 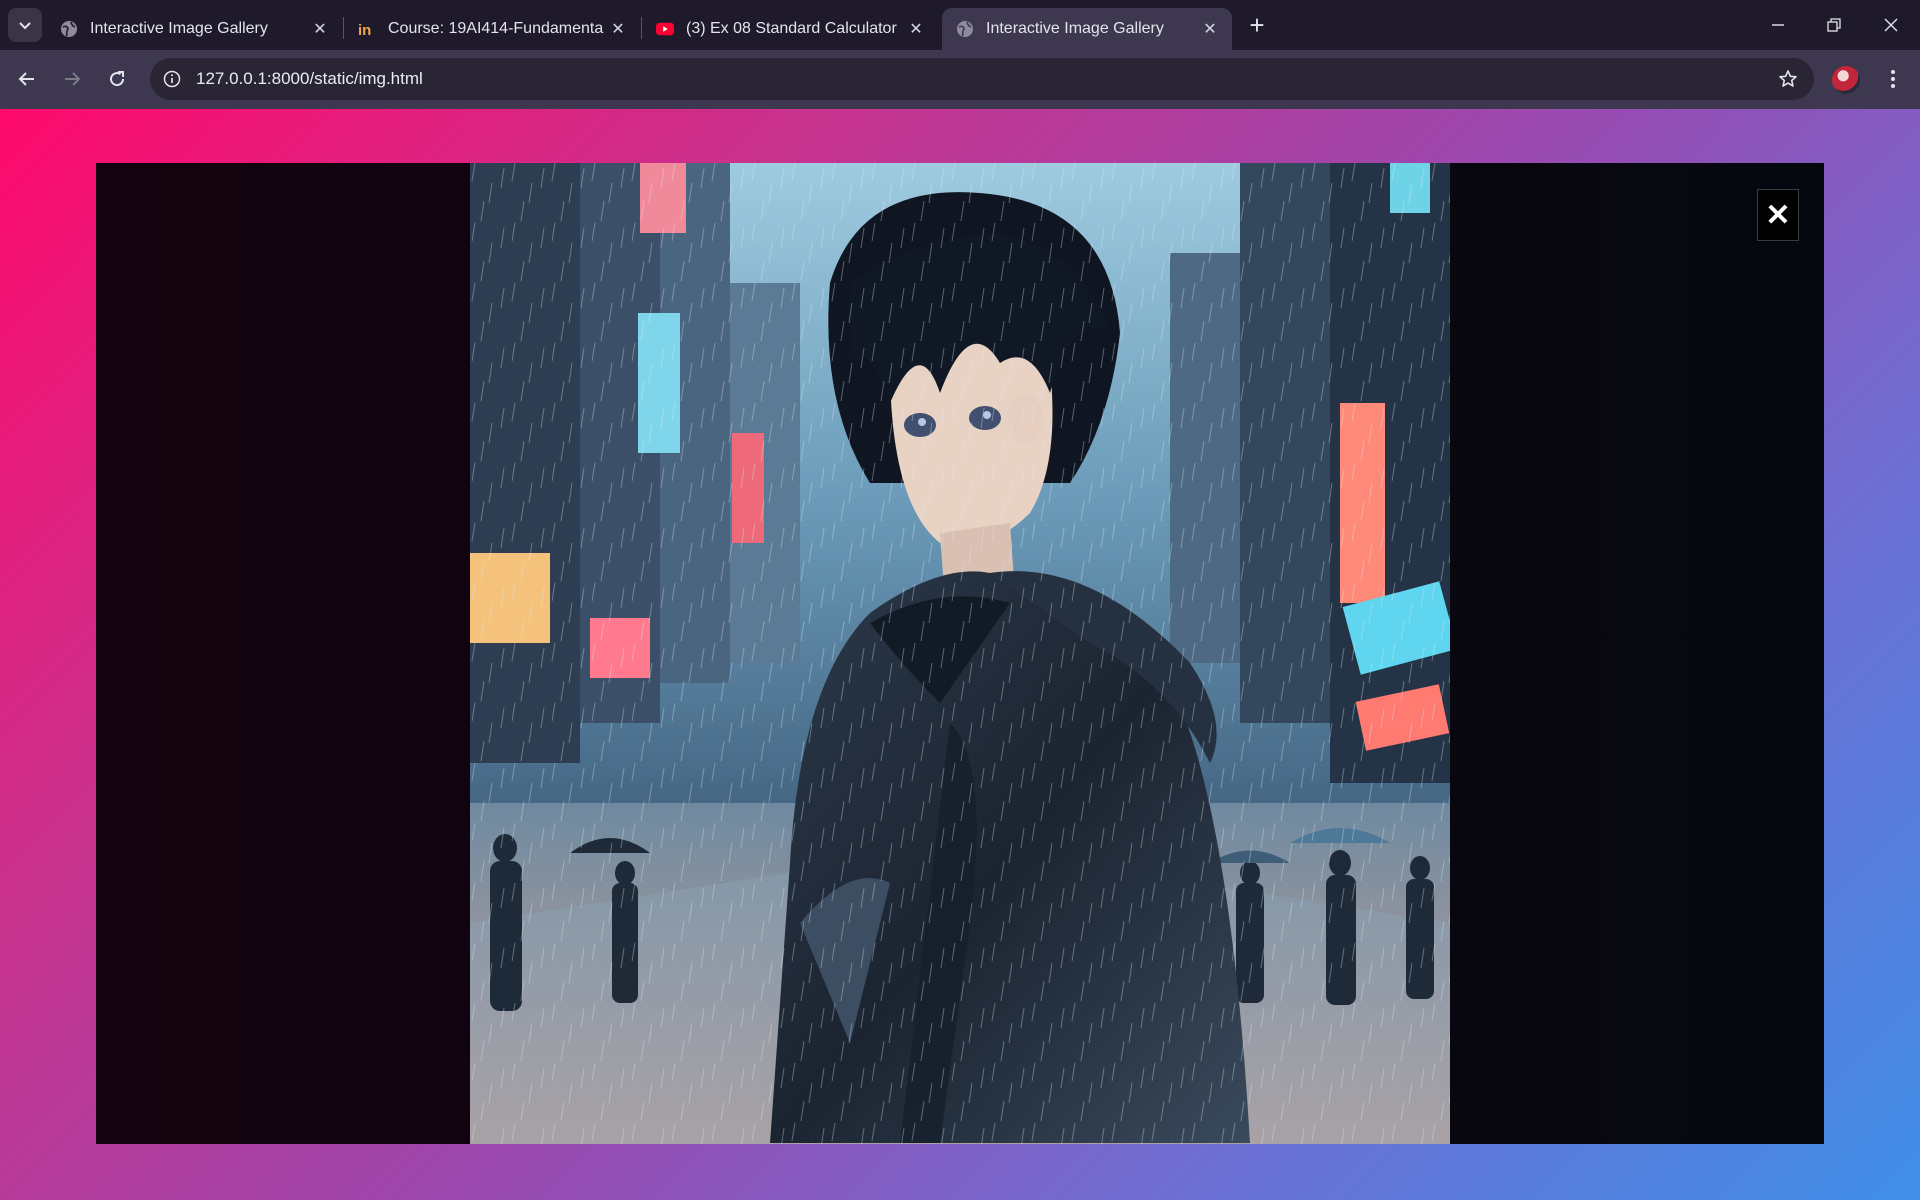 I want to click on close-icon, so click(x=1891, y=25).